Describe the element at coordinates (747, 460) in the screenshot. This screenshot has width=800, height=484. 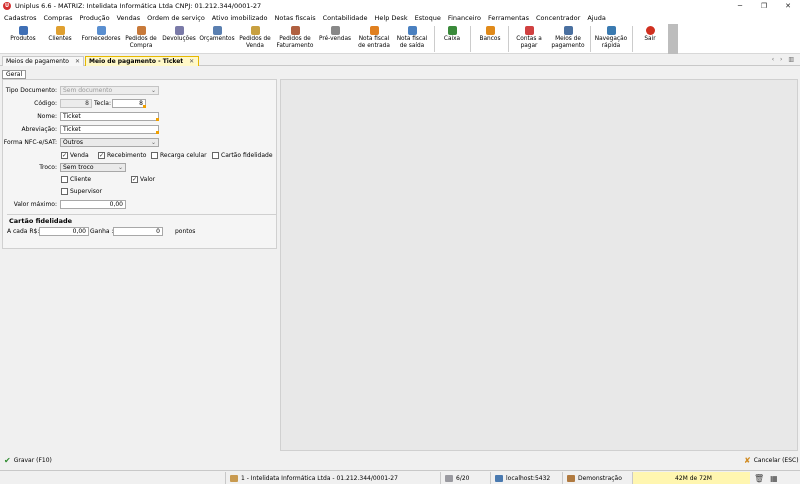
I see `cancel-x-icon: ✘` at that location.